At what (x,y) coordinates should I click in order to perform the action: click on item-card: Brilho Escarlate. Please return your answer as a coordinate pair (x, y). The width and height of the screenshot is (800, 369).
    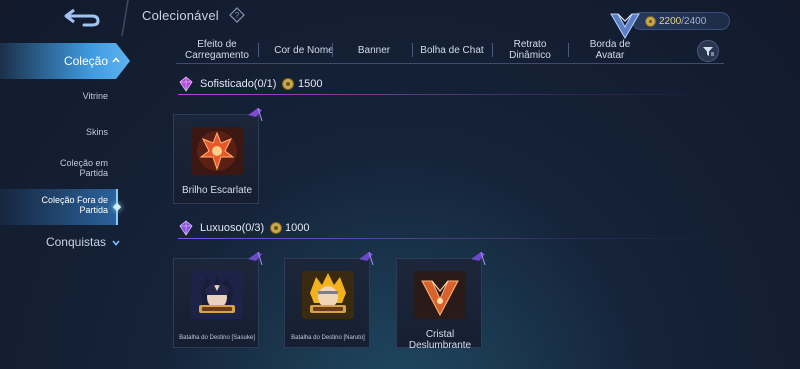
    Looking at the image, I should click on (218, 155).